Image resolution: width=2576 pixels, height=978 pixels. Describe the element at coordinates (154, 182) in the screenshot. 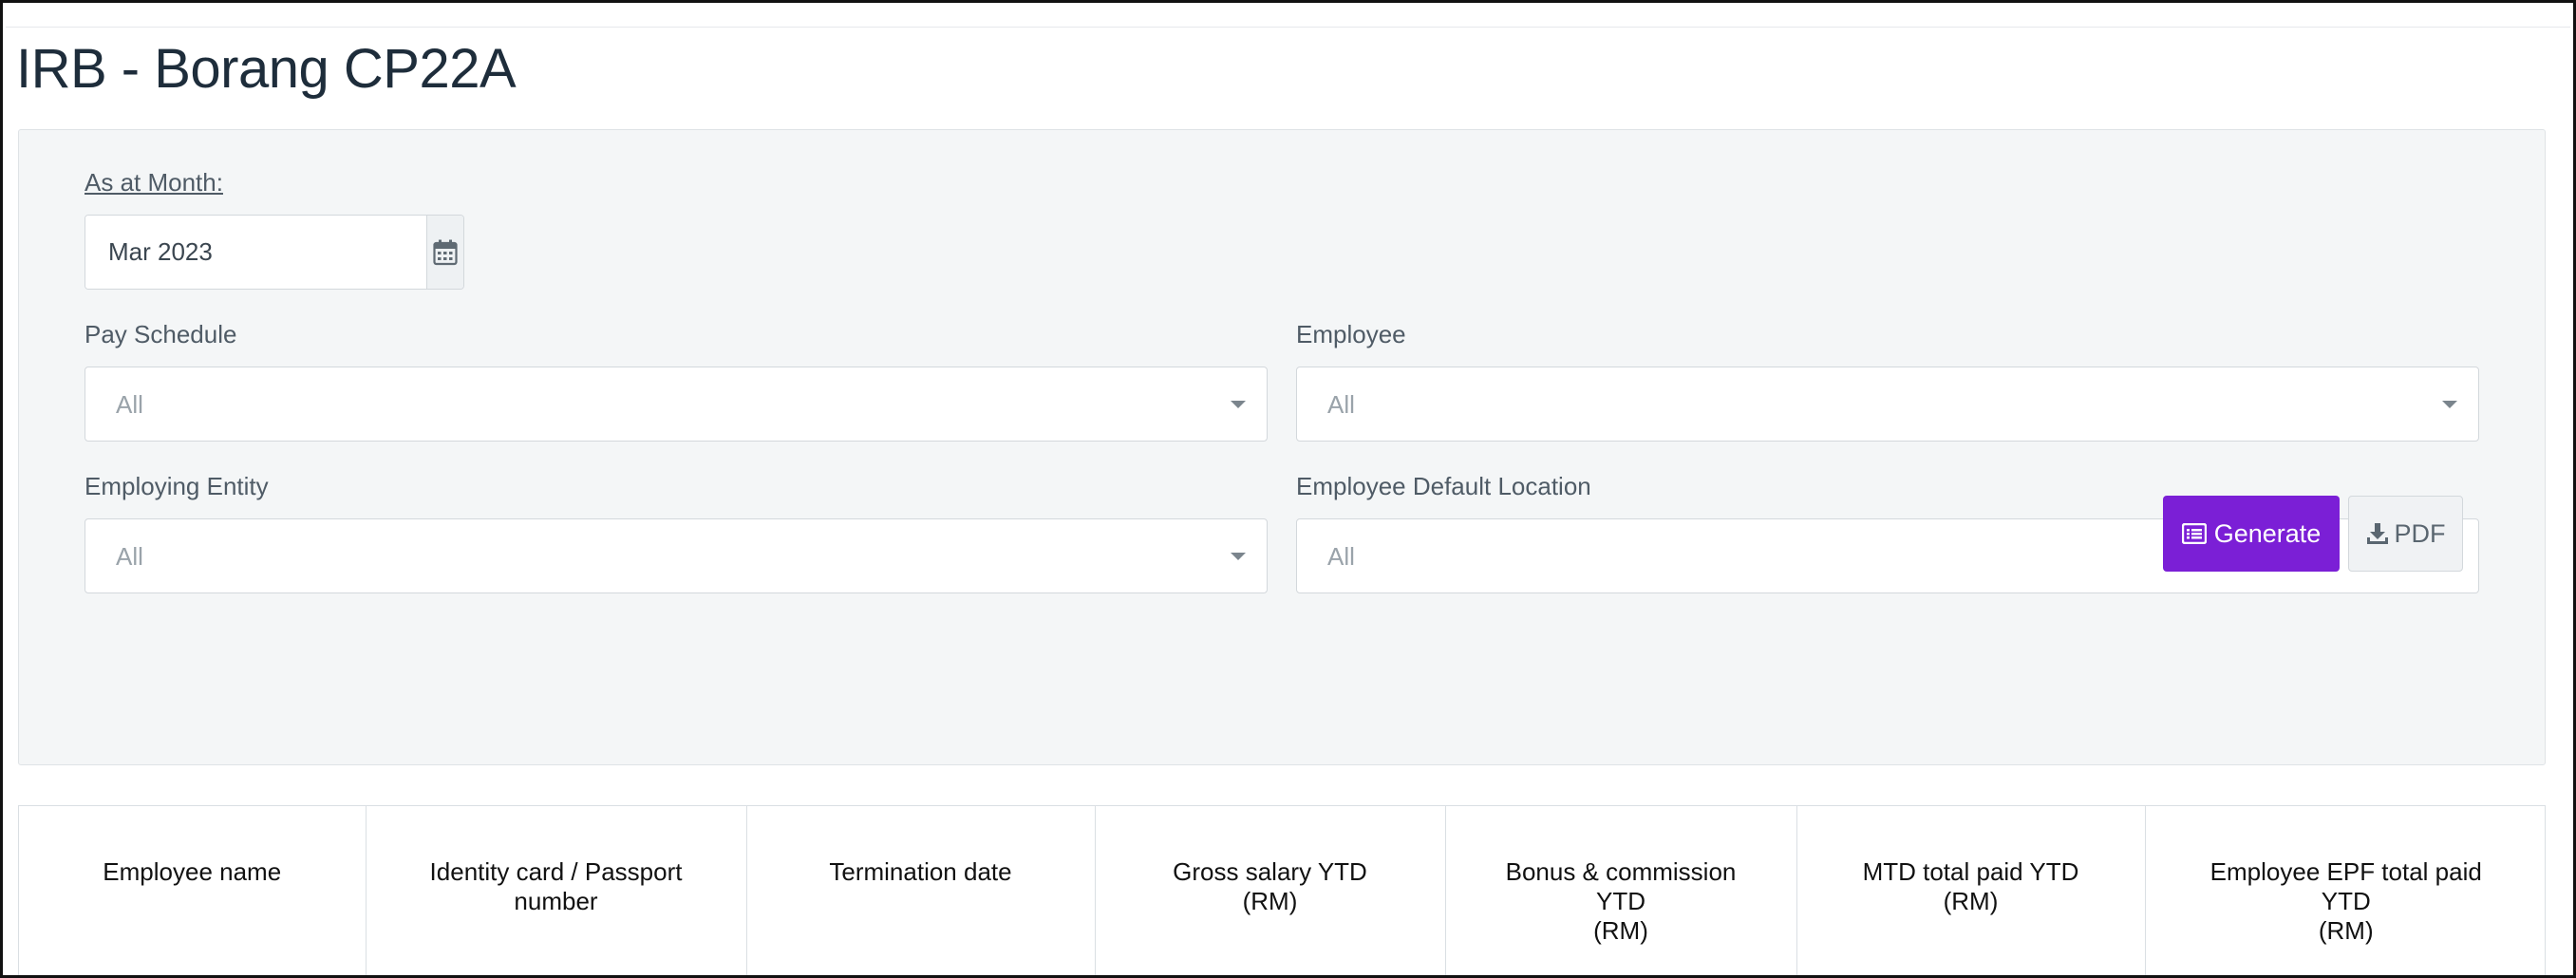

I see `month-label: As at Month:` at that location.